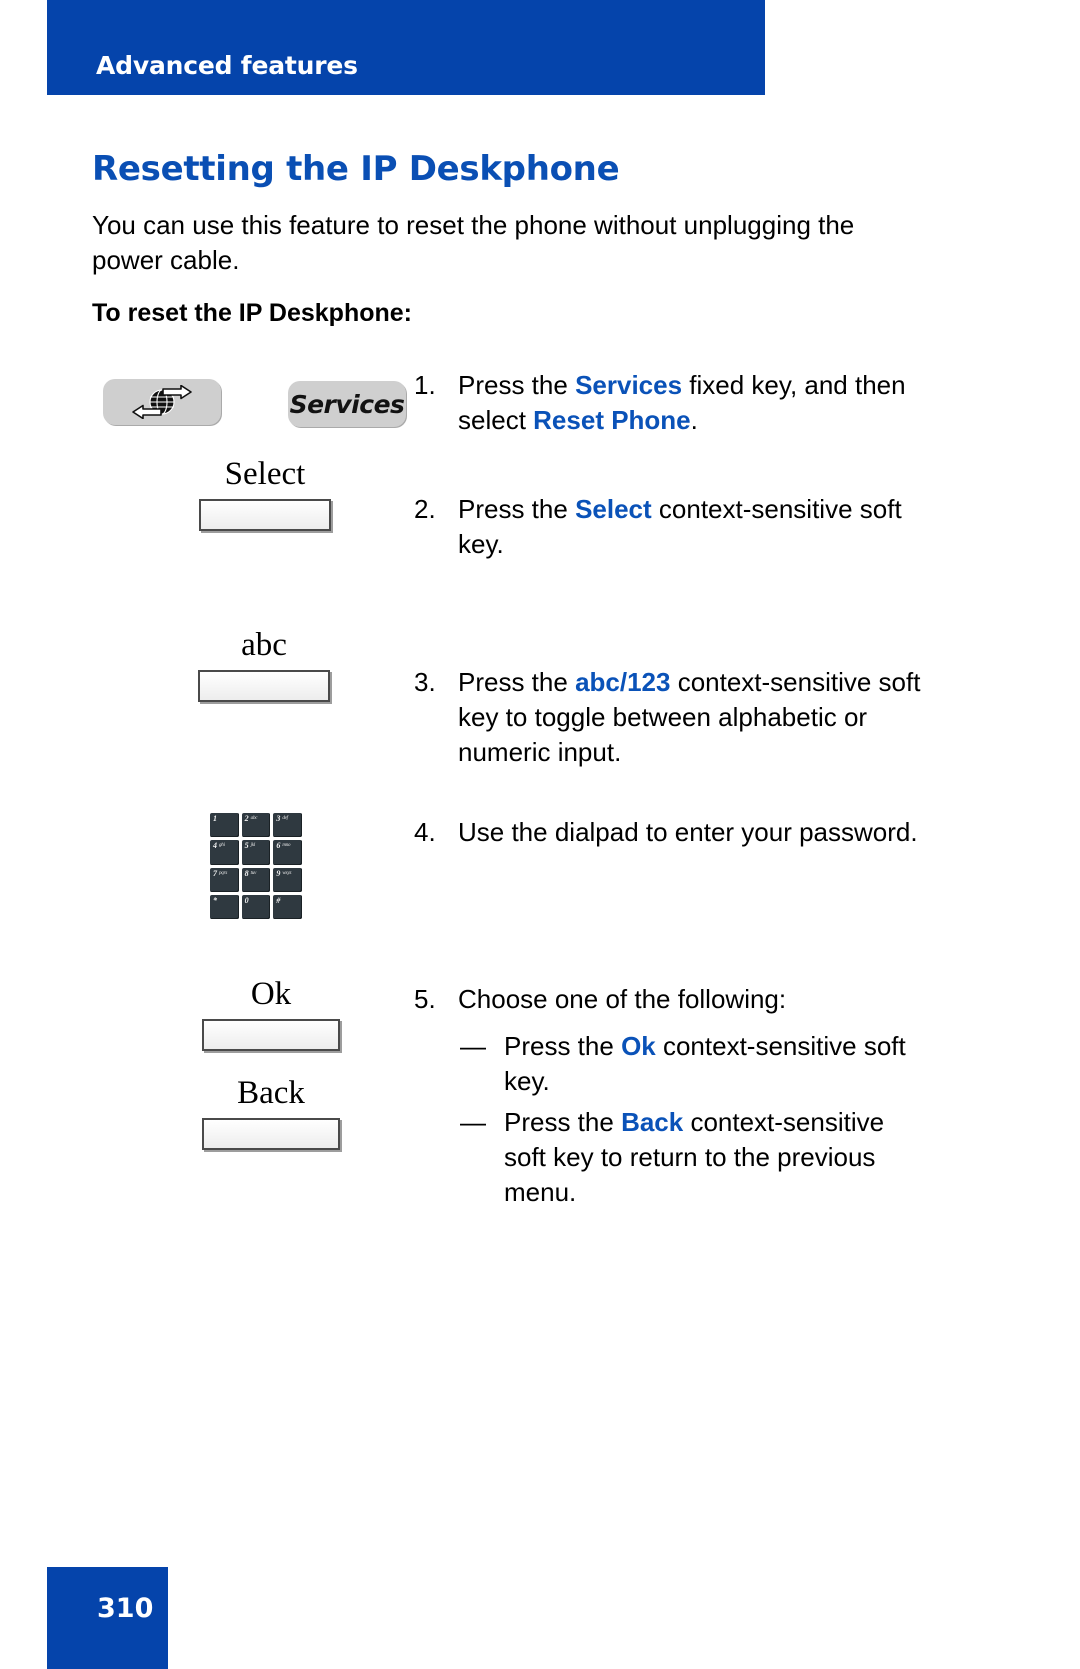 This screenshot has width=1080, height=1669. I want to click on step-5: 5. Choose one of the following:, so click(674, 999).